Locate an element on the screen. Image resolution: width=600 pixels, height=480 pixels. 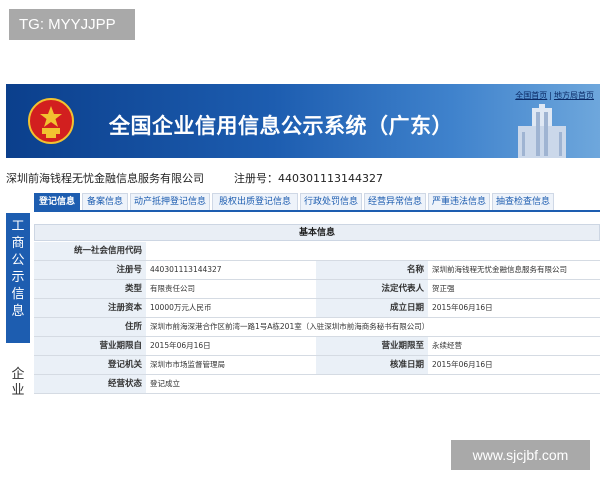
company-info-bar: 深圳前海钱程无忧金融信息服务有限公司 注册号：440301113144327 is located at coordinates (303, 178).